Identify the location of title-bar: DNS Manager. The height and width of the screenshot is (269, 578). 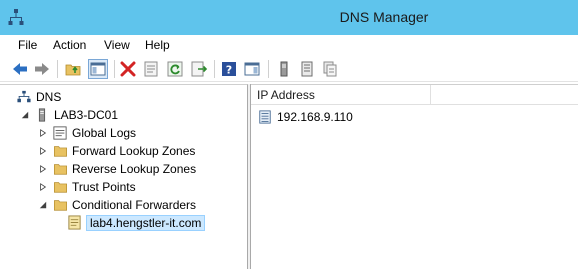
(289, 17).